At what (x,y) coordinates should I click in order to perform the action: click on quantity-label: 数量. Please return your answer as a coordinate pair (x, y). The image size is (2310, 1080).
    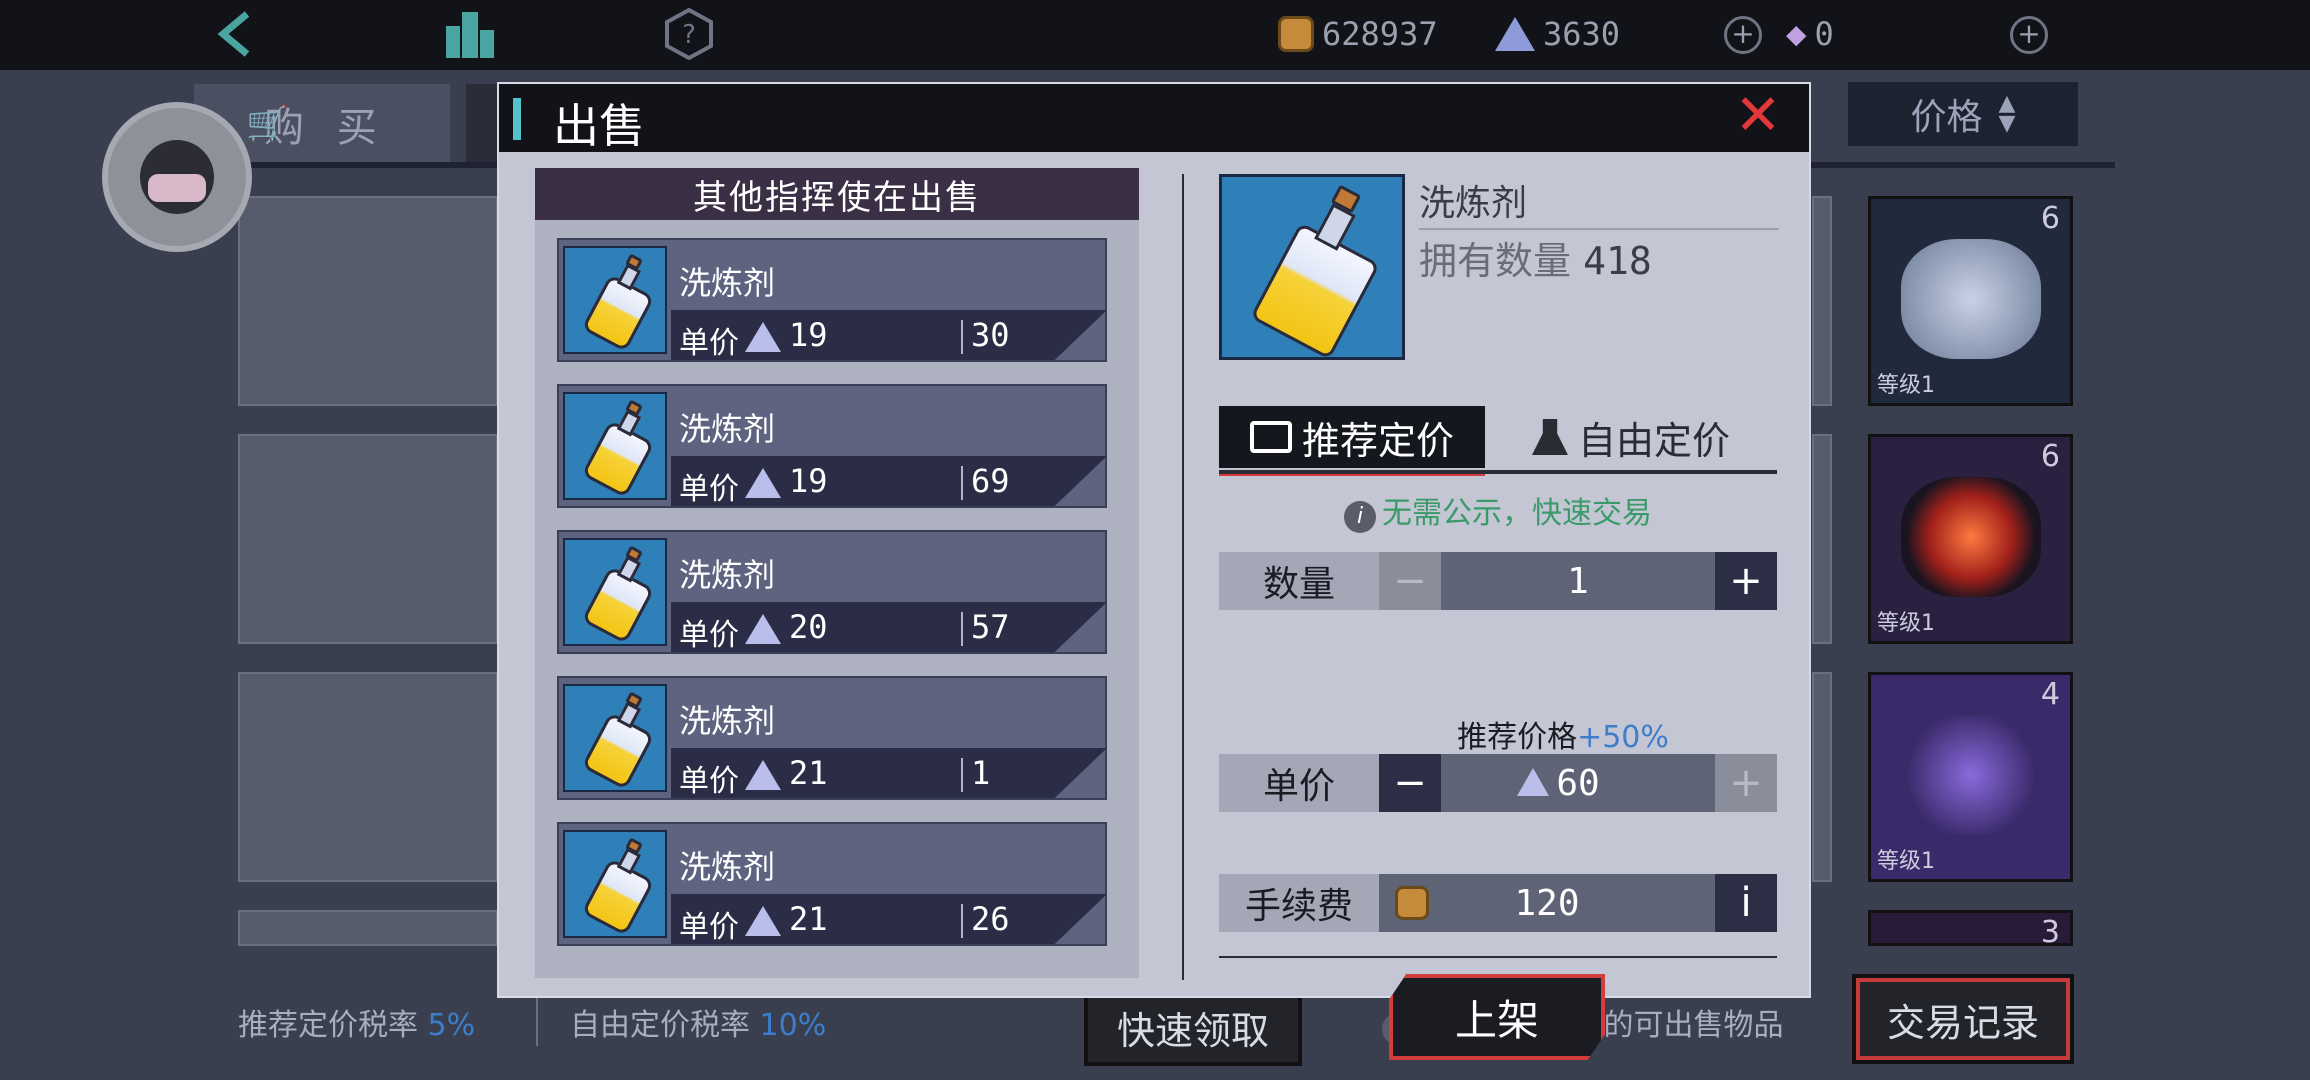
    Looking at the image, I should click on (1299, 581).